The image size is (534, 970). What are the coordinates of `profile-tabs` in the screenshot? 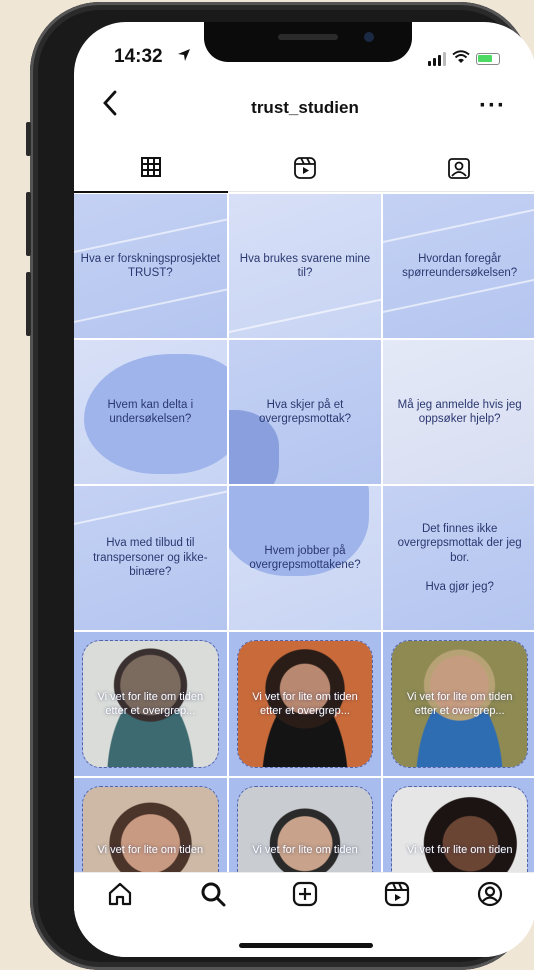 It's located at (304, 172).